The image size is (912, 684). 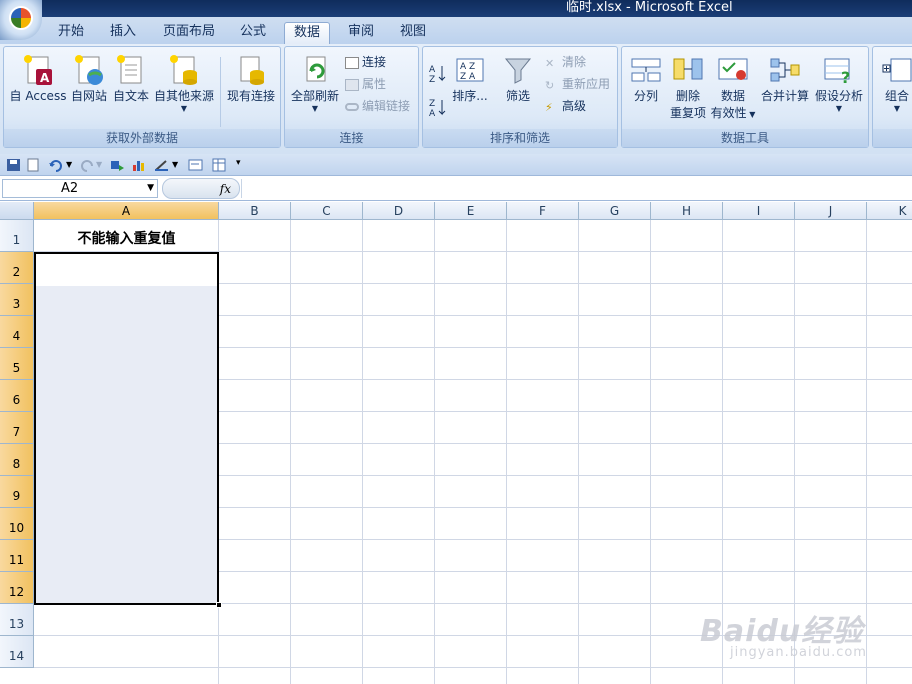 What do you see at coordinates (195, 165) in the screenshot?
I see `form-icon` at bounding box center [195, 165].